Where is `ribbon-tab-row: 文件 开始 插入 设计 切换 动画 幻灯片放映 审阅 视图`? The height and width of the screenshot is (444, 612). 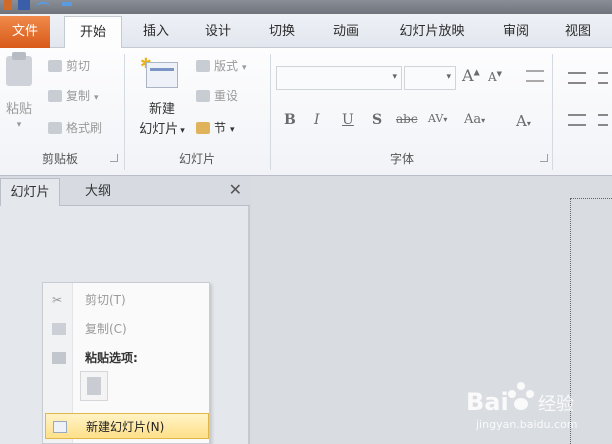
ribbon-tab-row: 文件 开始 插入 设计 切换 动画 幻灯片放映 审阅 视图 is located at coordinates (306, 31).